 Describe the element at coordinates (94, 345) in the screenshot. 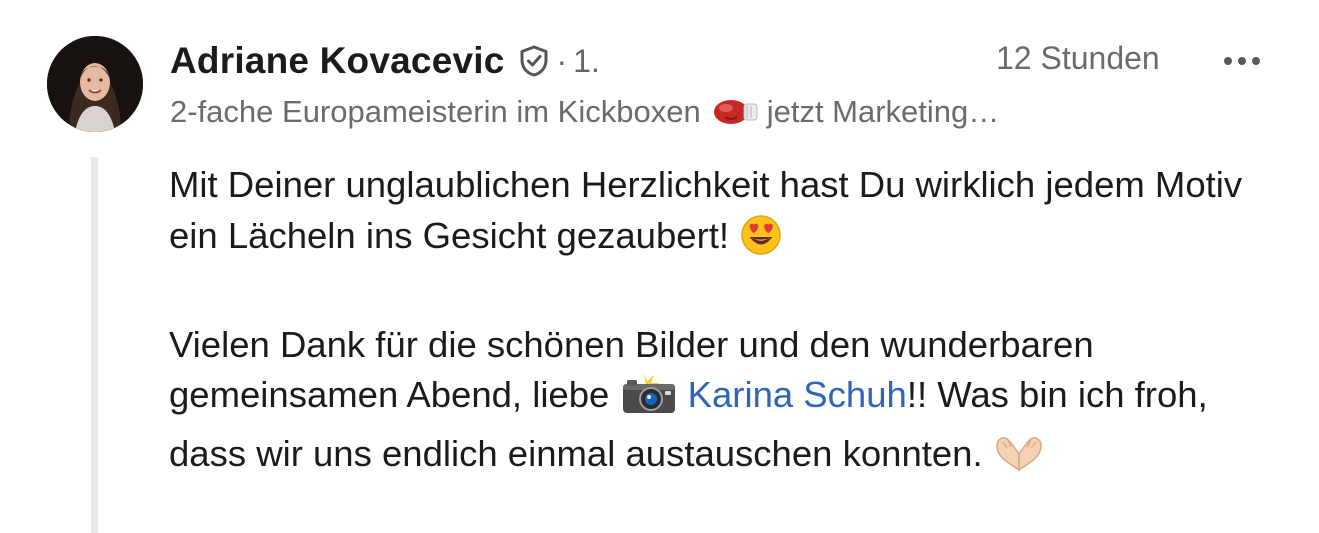

I see `thread-line` at that location.